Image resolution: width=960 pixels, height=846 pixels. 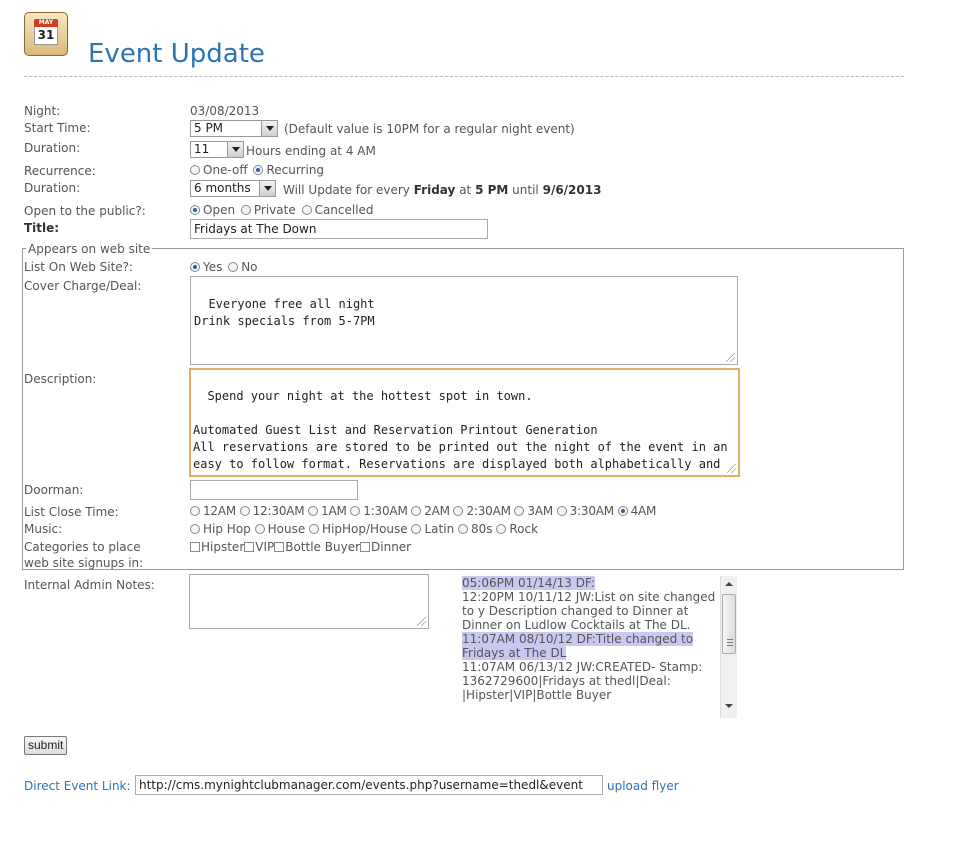 I want to click on admin-notes-label: Internal Admin Notes:, so click(x=89, y=585).